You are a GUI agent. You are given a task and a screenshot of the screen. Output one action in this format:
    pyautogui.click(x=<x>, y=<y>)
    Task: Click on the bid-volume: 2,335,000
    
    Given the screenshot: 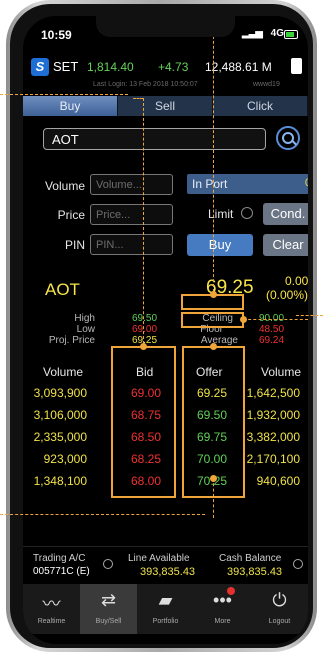 What is the action you would take?
    pyautogui.click(x=60, y=437)
    